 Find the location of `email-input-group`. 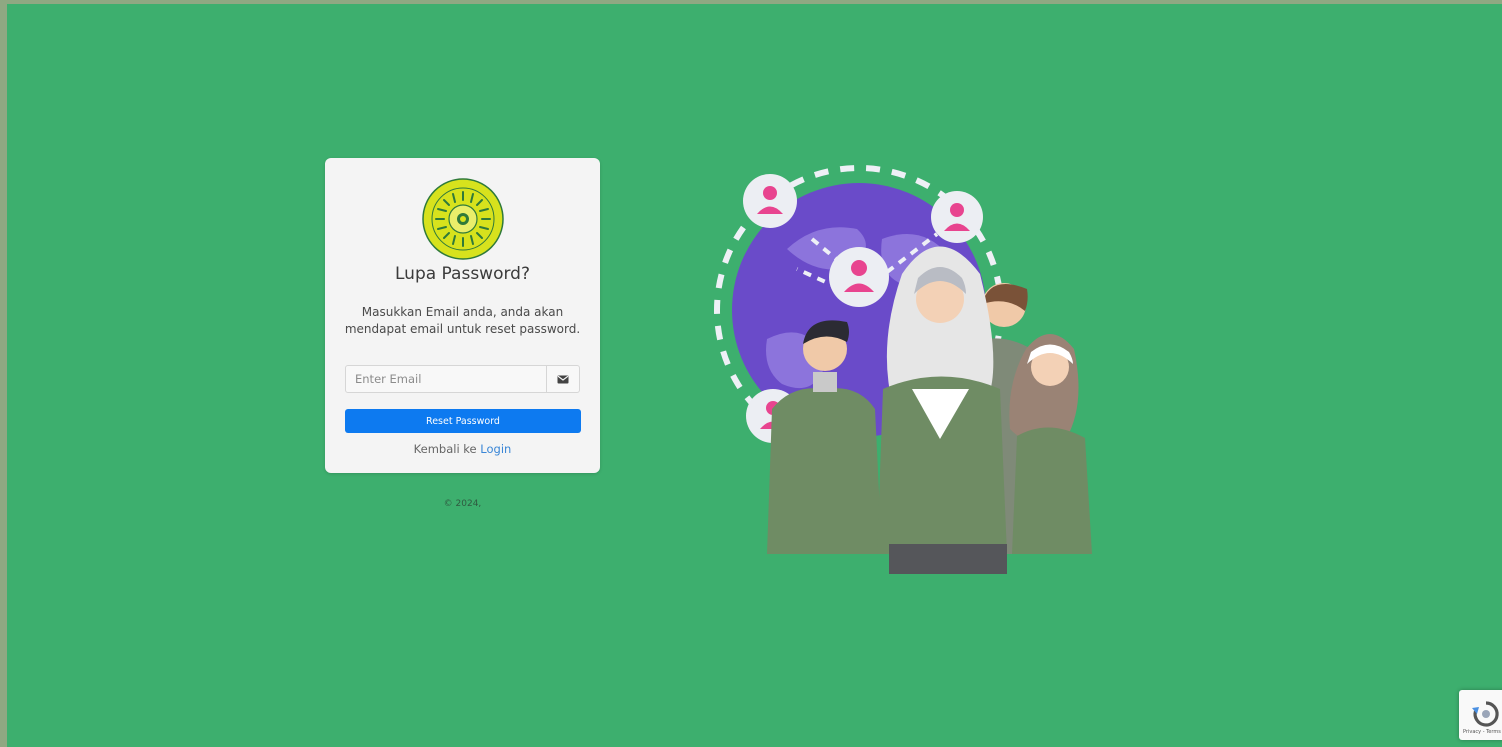

email-input-group is located at coordinates (462, 379).